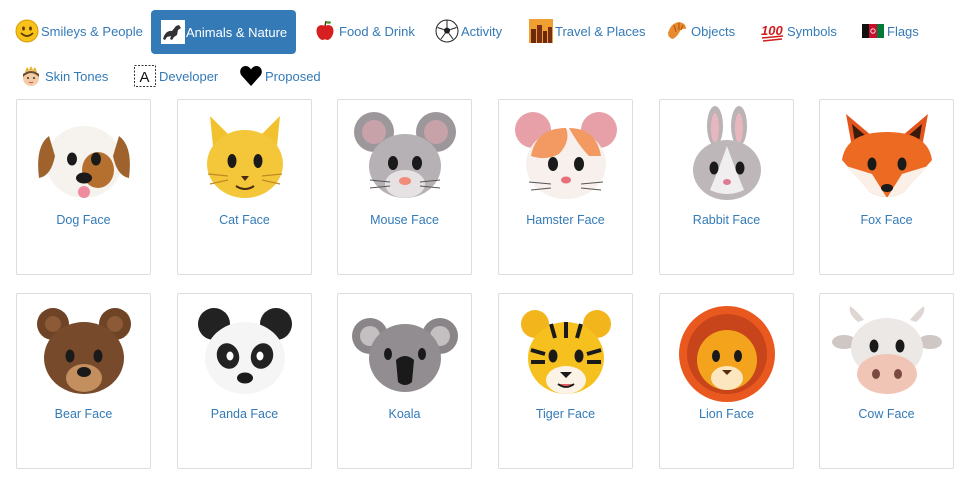 Image resolution: width=960 pixels, height=477 pixels. I want to click on tiger-face-icon, so click(566, 352).